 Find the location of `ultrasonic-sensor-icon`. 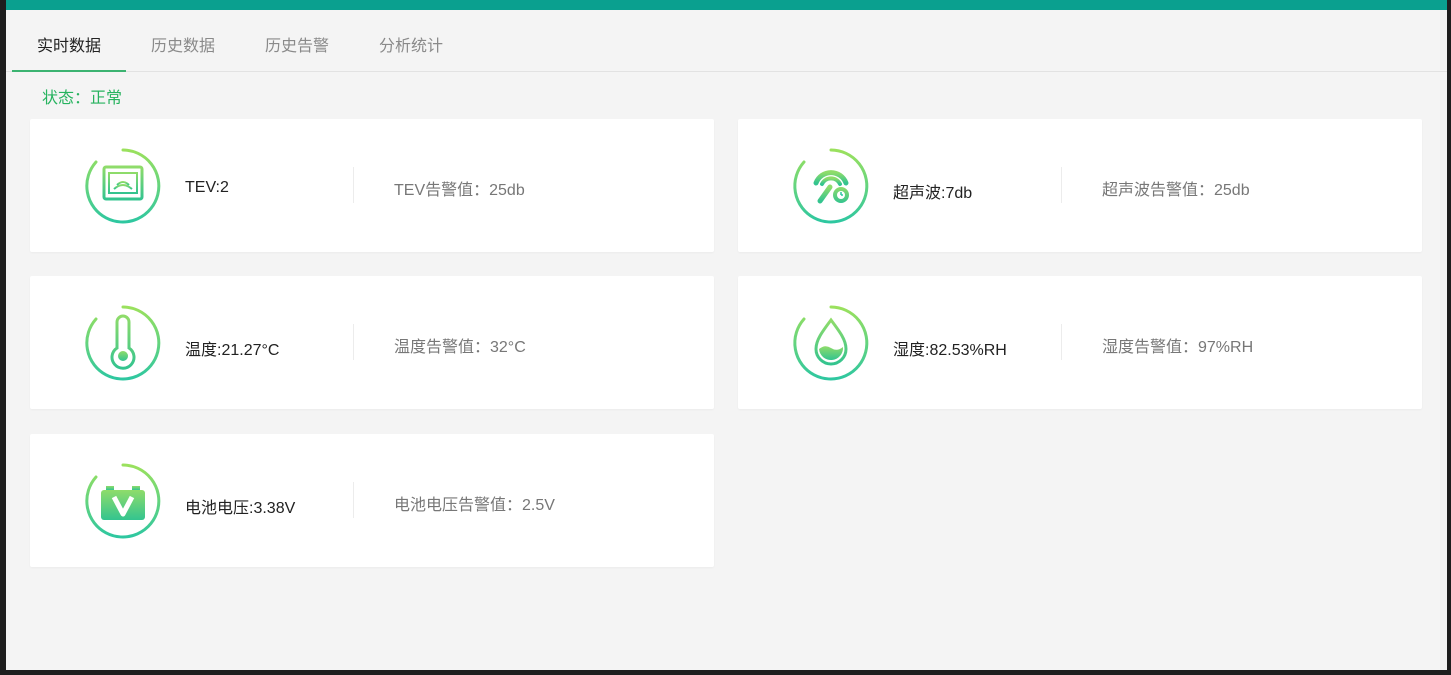

ultrasonic-sensor-icon is located at coordinates (831, 186).